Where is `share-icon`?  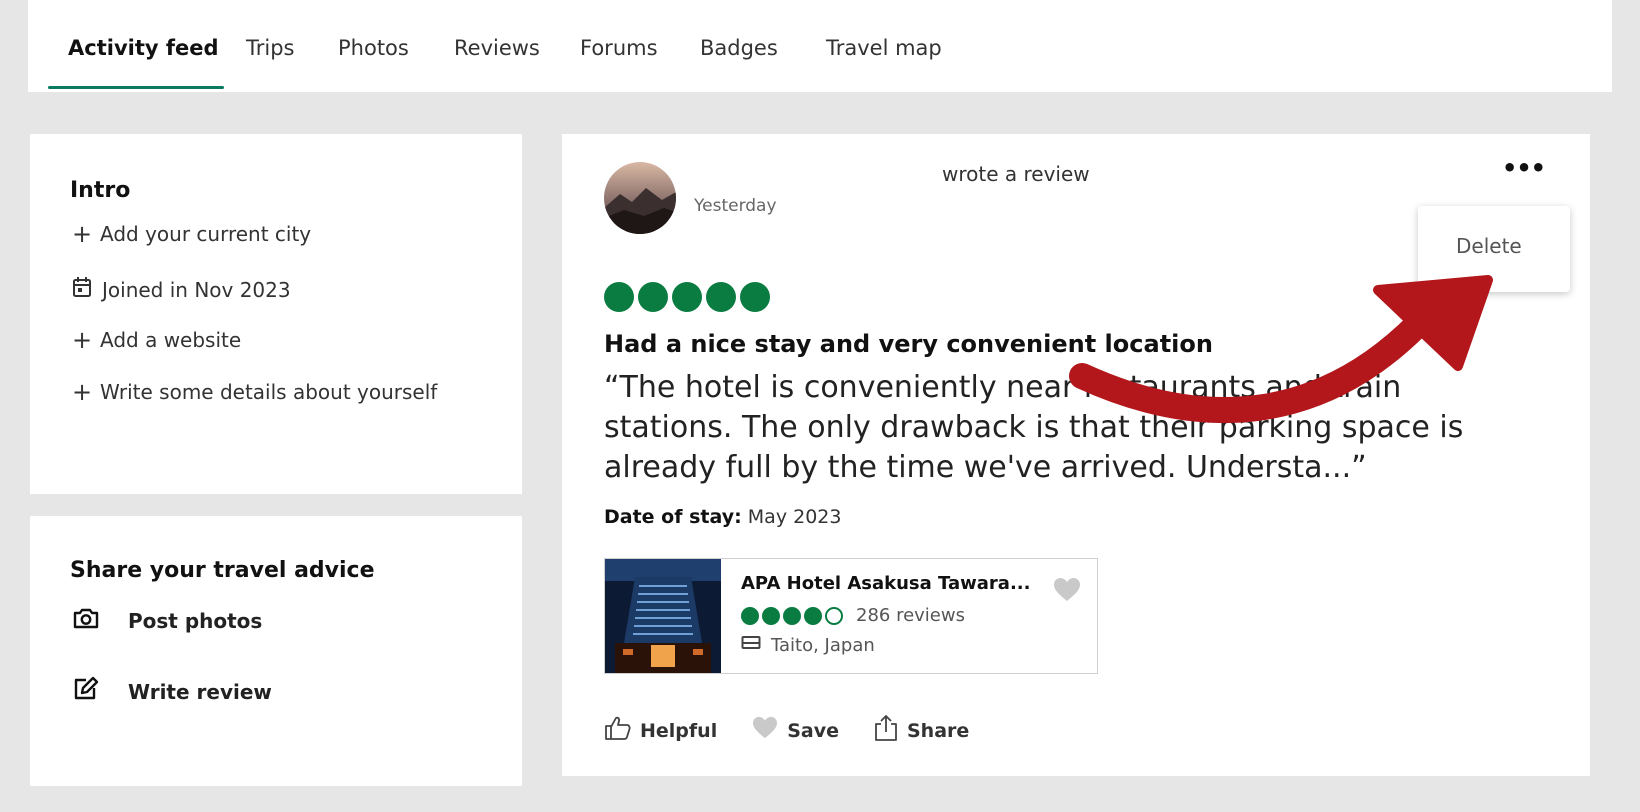 share-icon is located at coordinates (886, 730).